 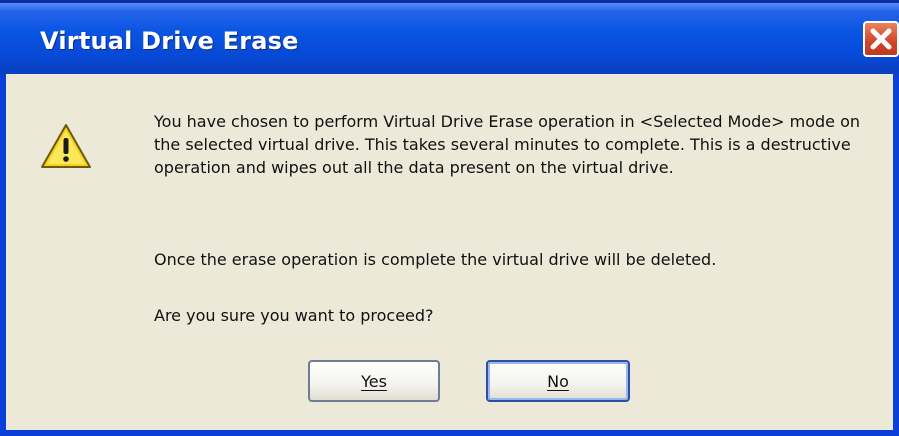 What do you see at coordinates (66, 146) in the screenshot?
I see `warning-icon` at bounding box center [66, 146].